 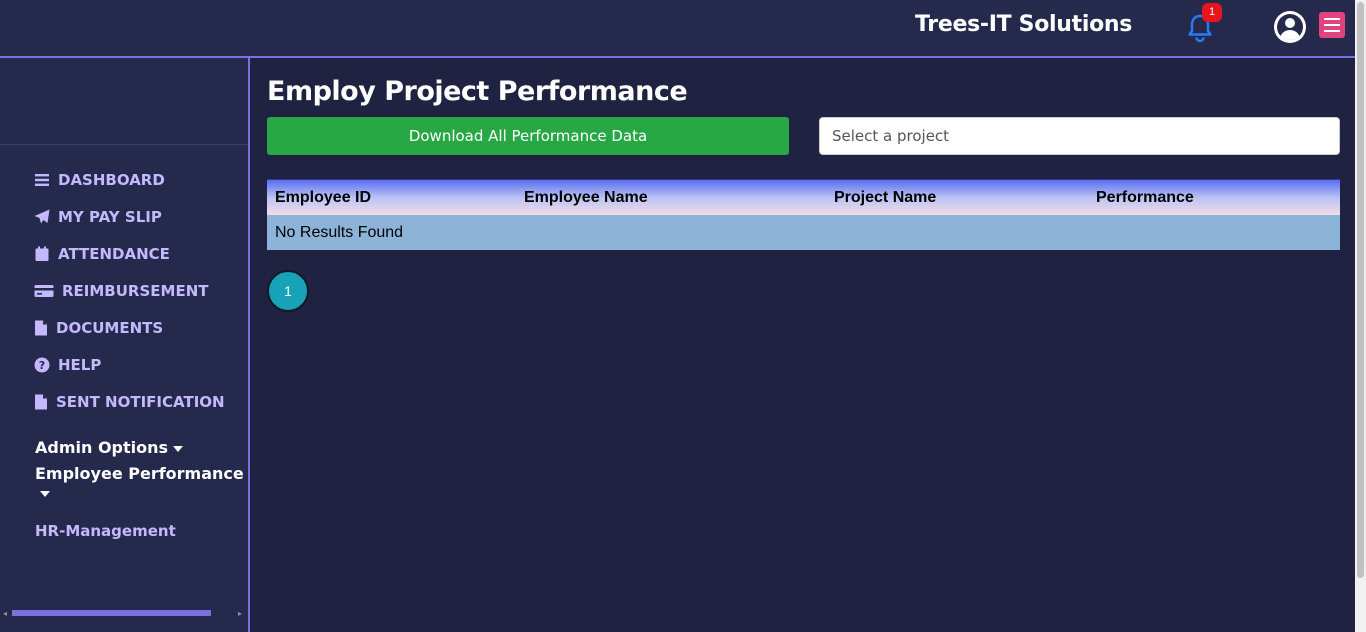 What do you see at coordinates (1332, 25) in the screenshot?
I see `hamburger-menu-icon` at bounding box center [1332, 25].